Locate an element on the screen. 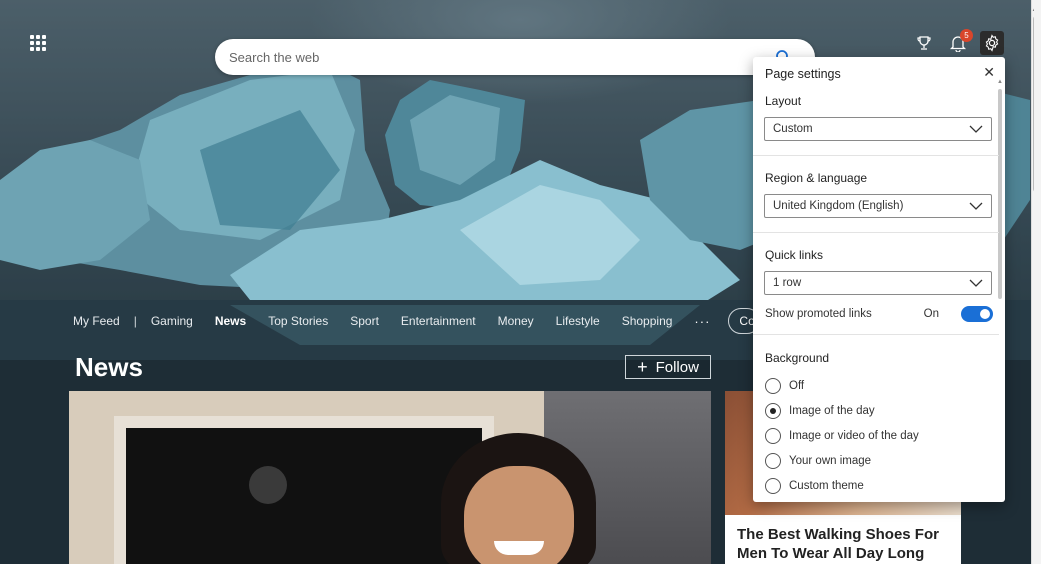  nav-item-money: Money is located at coordinates (516, 321).